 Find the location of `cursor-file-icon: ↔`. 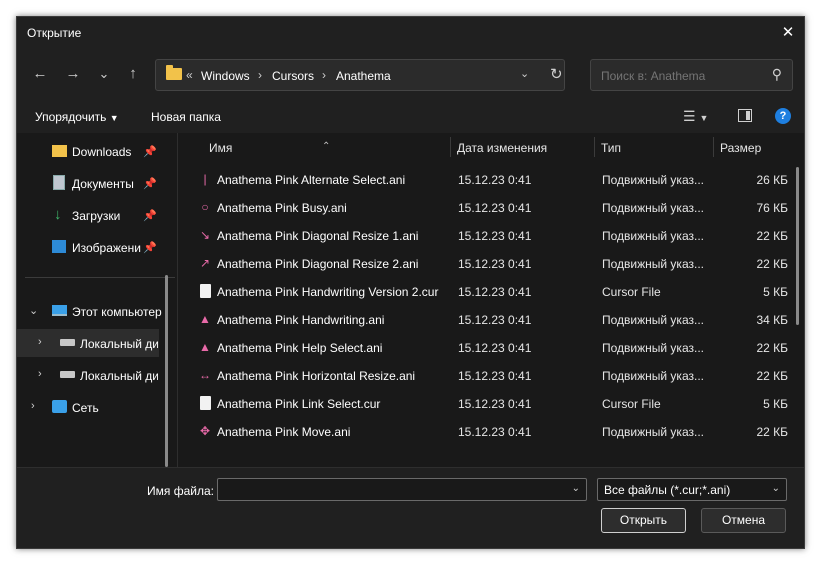

cursor-file-icon: ↔ is located at coordinates (205, 375).